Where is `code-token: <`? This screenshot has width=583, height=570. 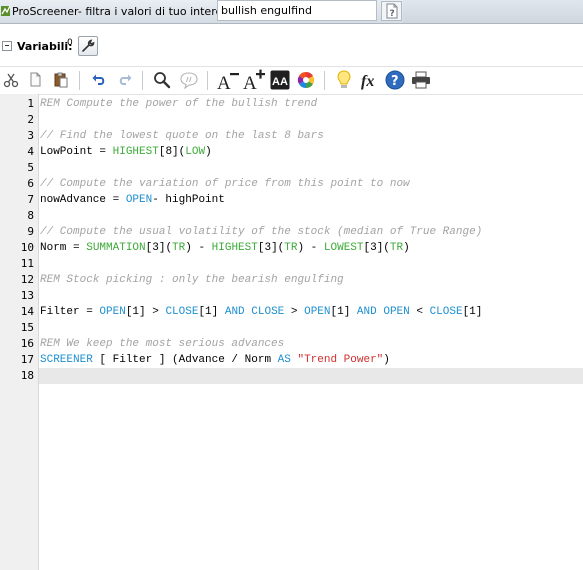 code-token: < is located at coordinates (419, 312).